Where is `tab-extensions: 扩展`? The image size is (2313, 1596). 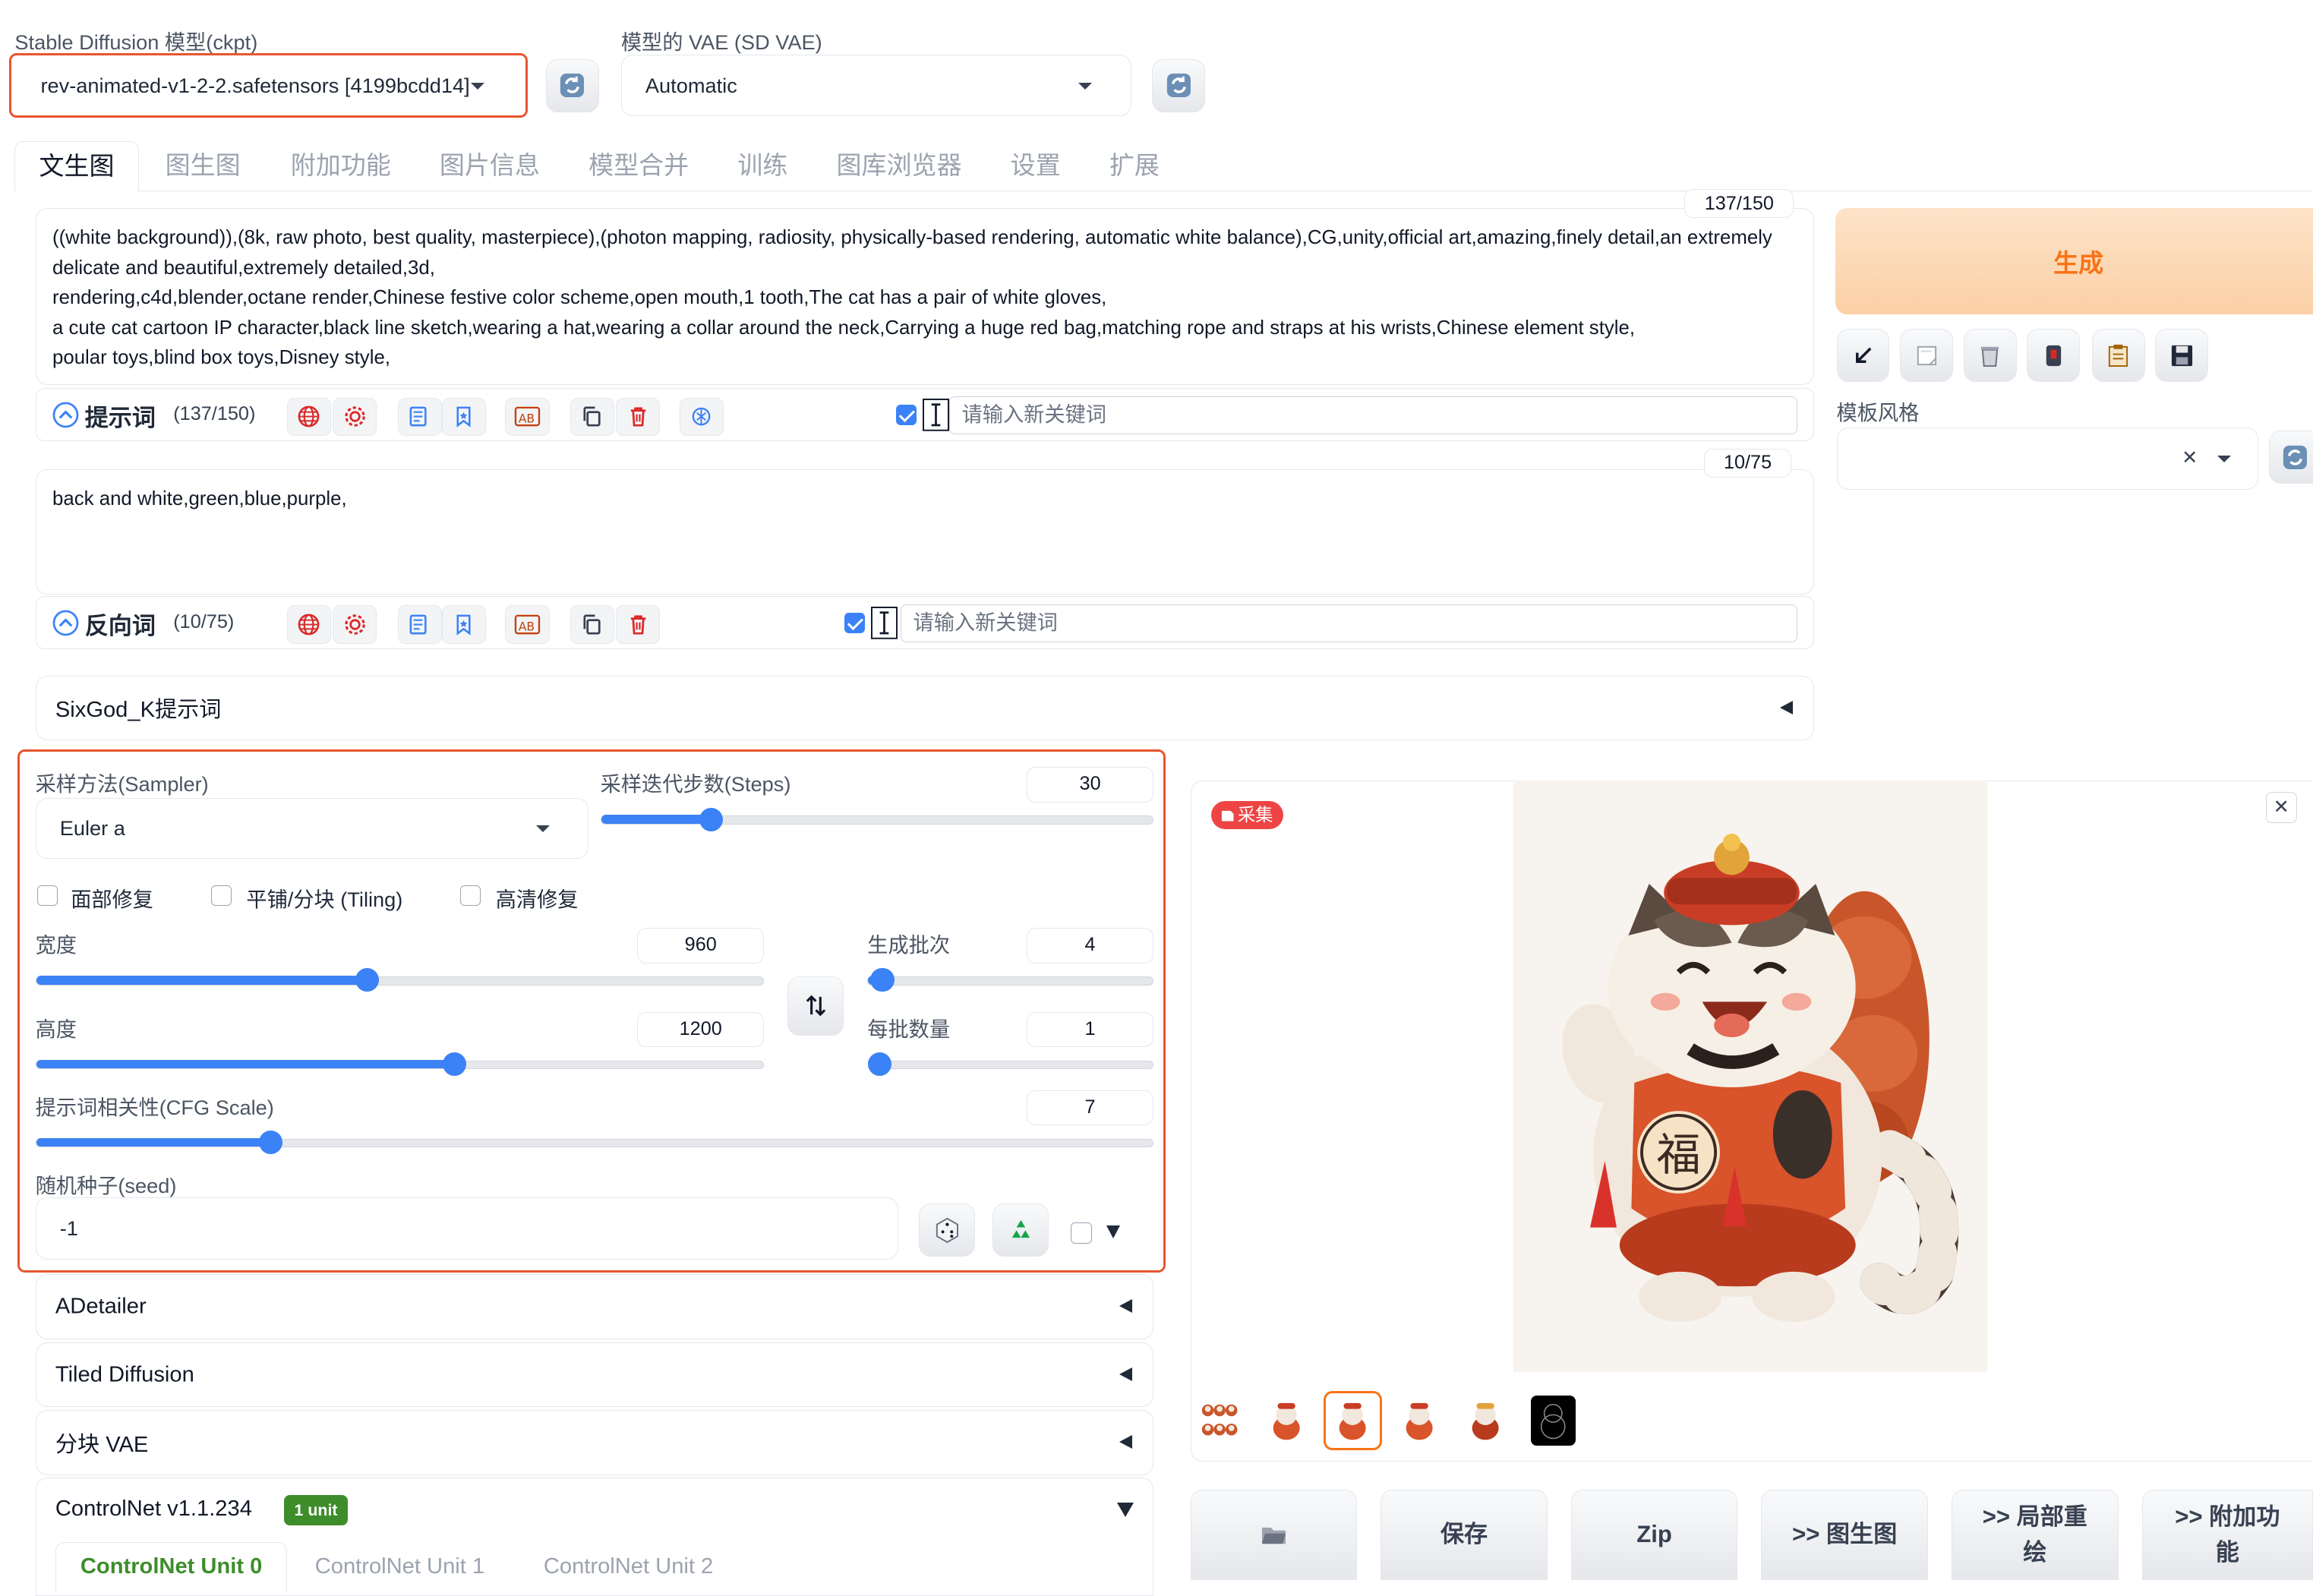 tab-extensions: 扩展 is located at coordinates (1134, 165).